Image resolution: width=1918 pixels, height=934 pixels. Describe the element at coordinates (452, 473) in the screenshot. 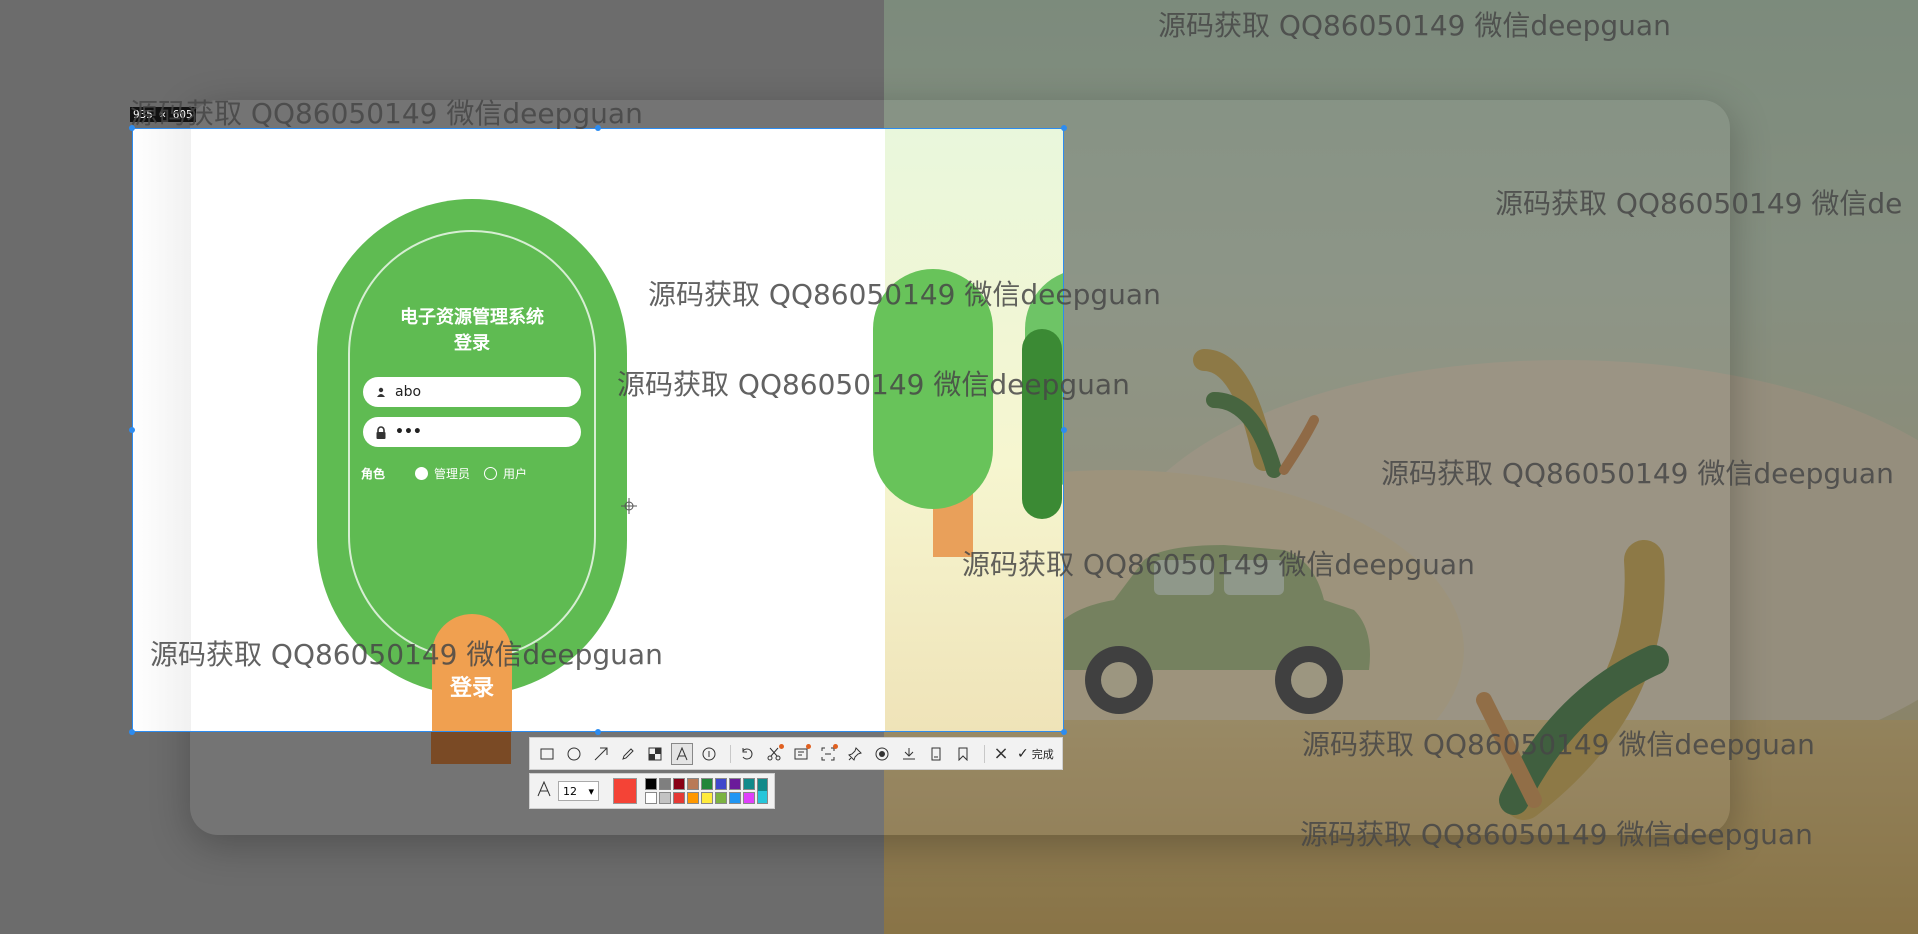

I see `role-option-admin: 管理员` at that location.